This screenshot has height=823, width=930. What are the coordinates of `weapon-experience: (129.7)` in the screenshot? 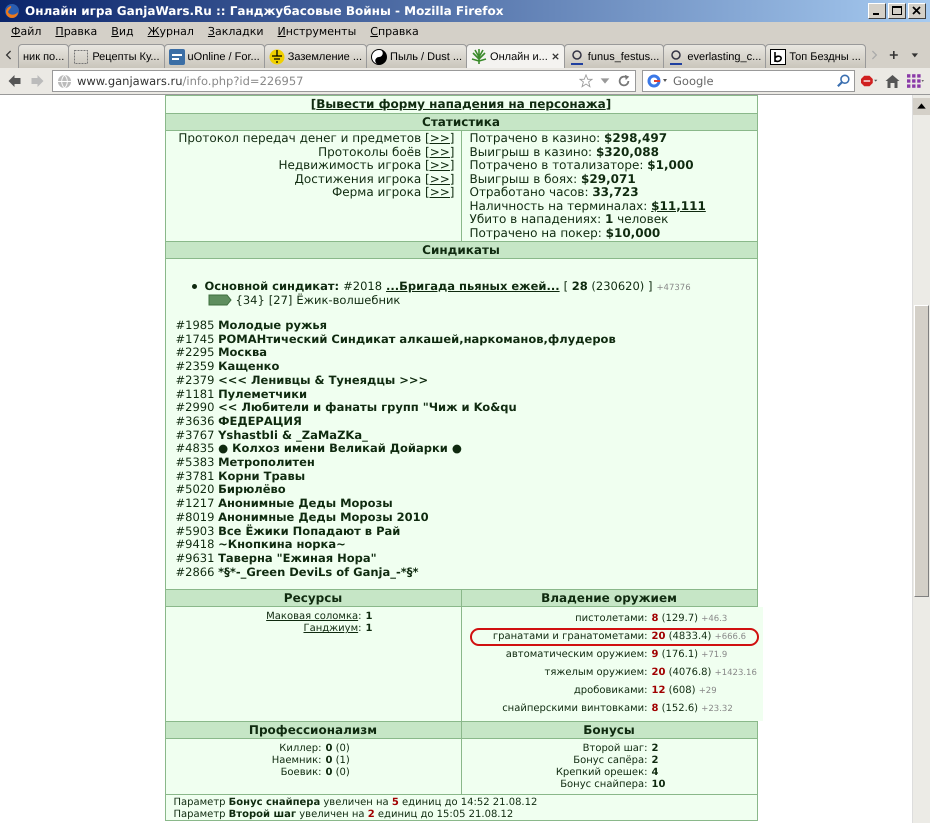 It's located at (680, 618).